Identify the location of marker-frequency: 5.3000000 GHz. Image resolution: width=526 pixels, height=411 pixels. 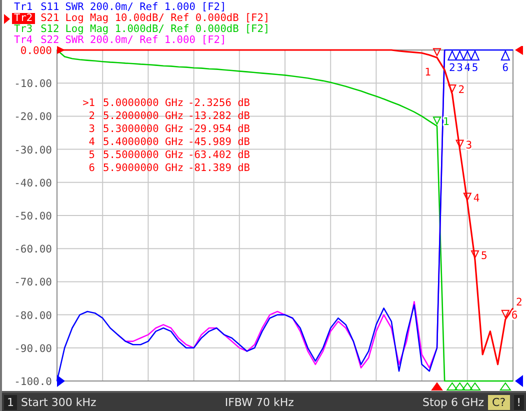
(143, 129).